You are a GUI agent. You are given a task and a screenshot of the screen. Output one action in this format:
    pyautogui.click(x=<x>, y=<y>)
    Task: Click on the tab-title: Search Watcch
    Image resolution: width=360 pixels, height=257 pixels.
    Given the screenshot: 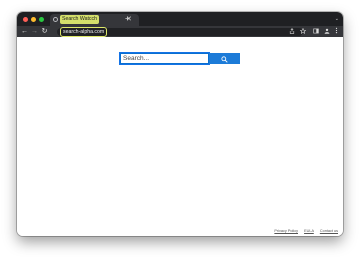 What is the action you would take?
    pyautogui.click(x=79, y=19)
    